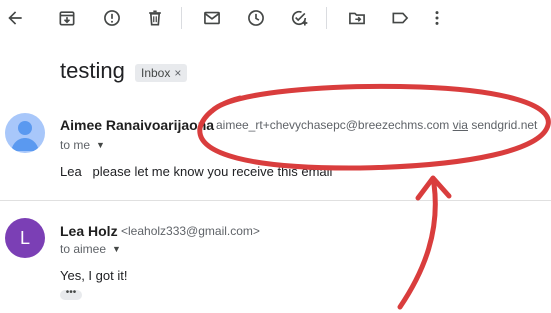 This screenshot has height=313, width=551. What do you see at coordinates (275, 200) in the screenshot?
I see `message-divider` at bounding box center [275, 200].